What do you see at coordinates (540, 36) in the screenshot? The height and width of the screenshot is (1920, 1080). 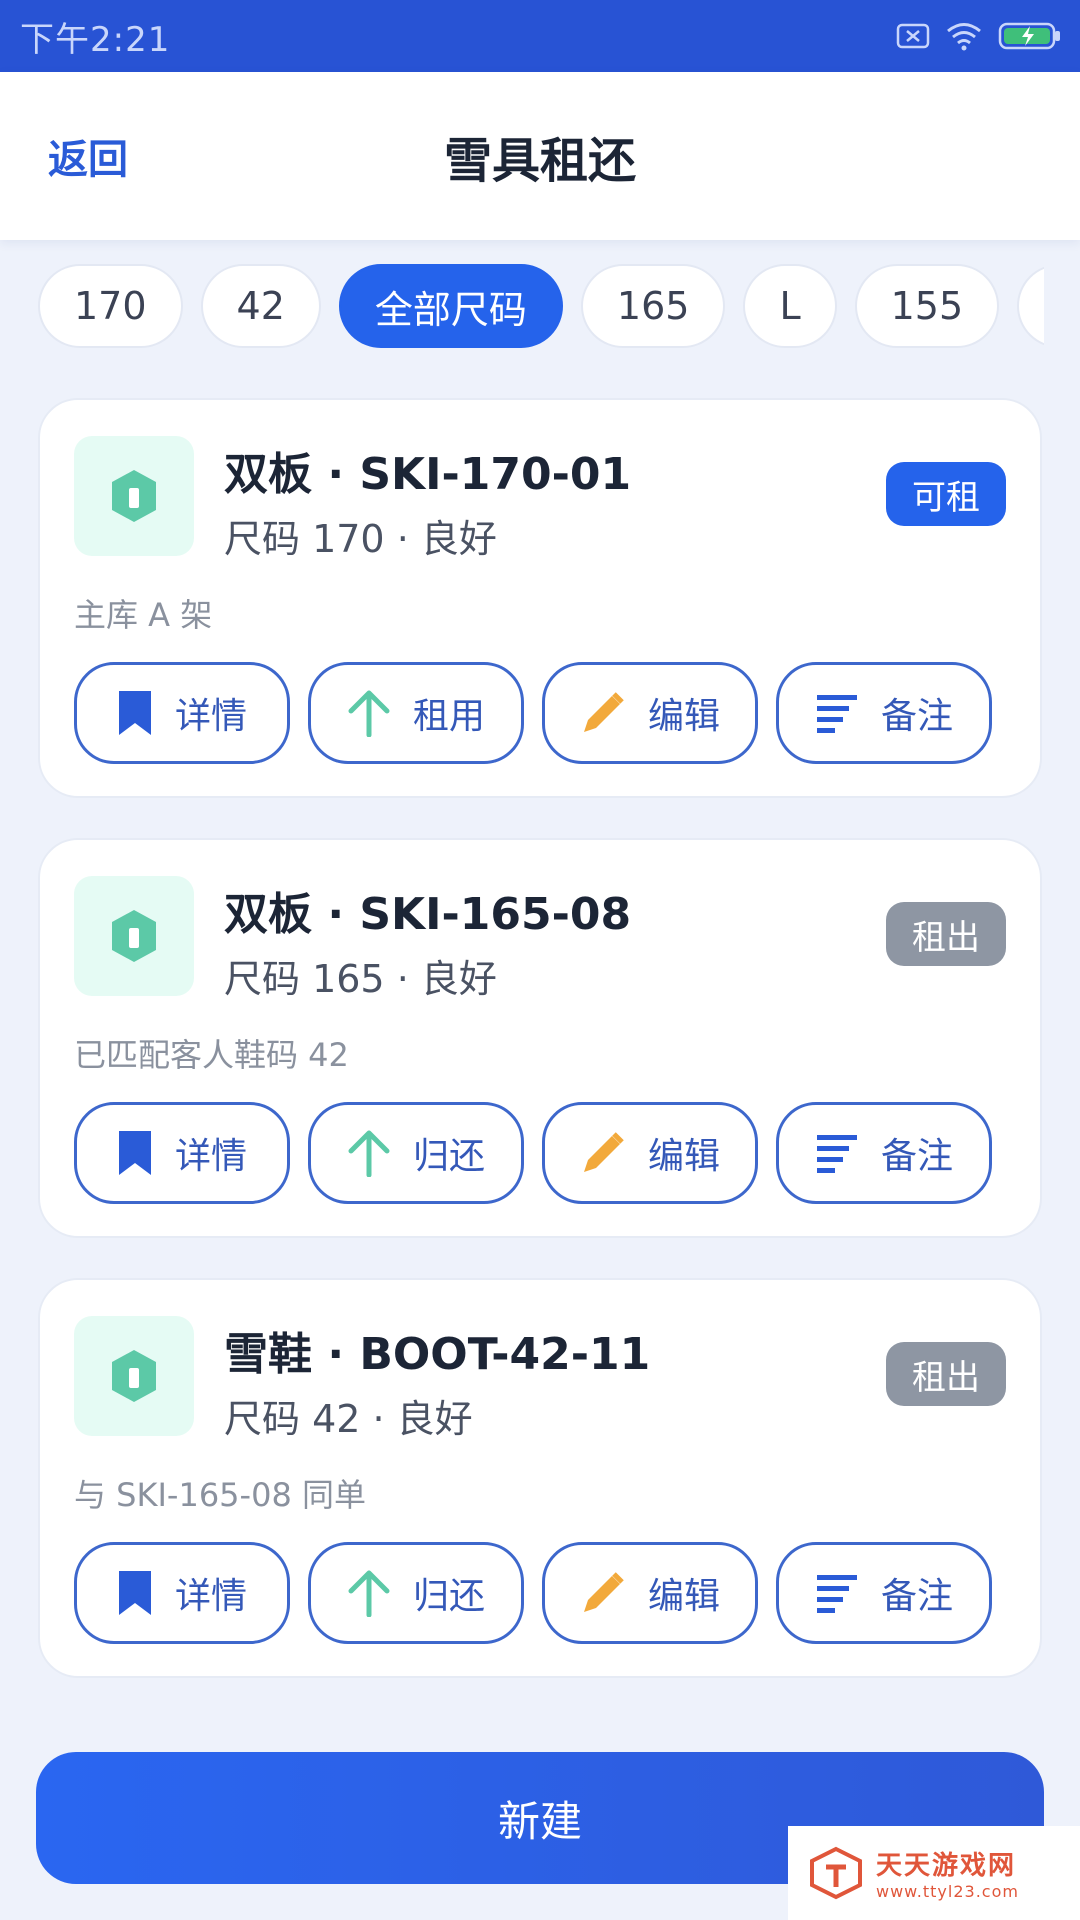 I see `status-bar: 下午2:21` at bounding box center [540, 36].